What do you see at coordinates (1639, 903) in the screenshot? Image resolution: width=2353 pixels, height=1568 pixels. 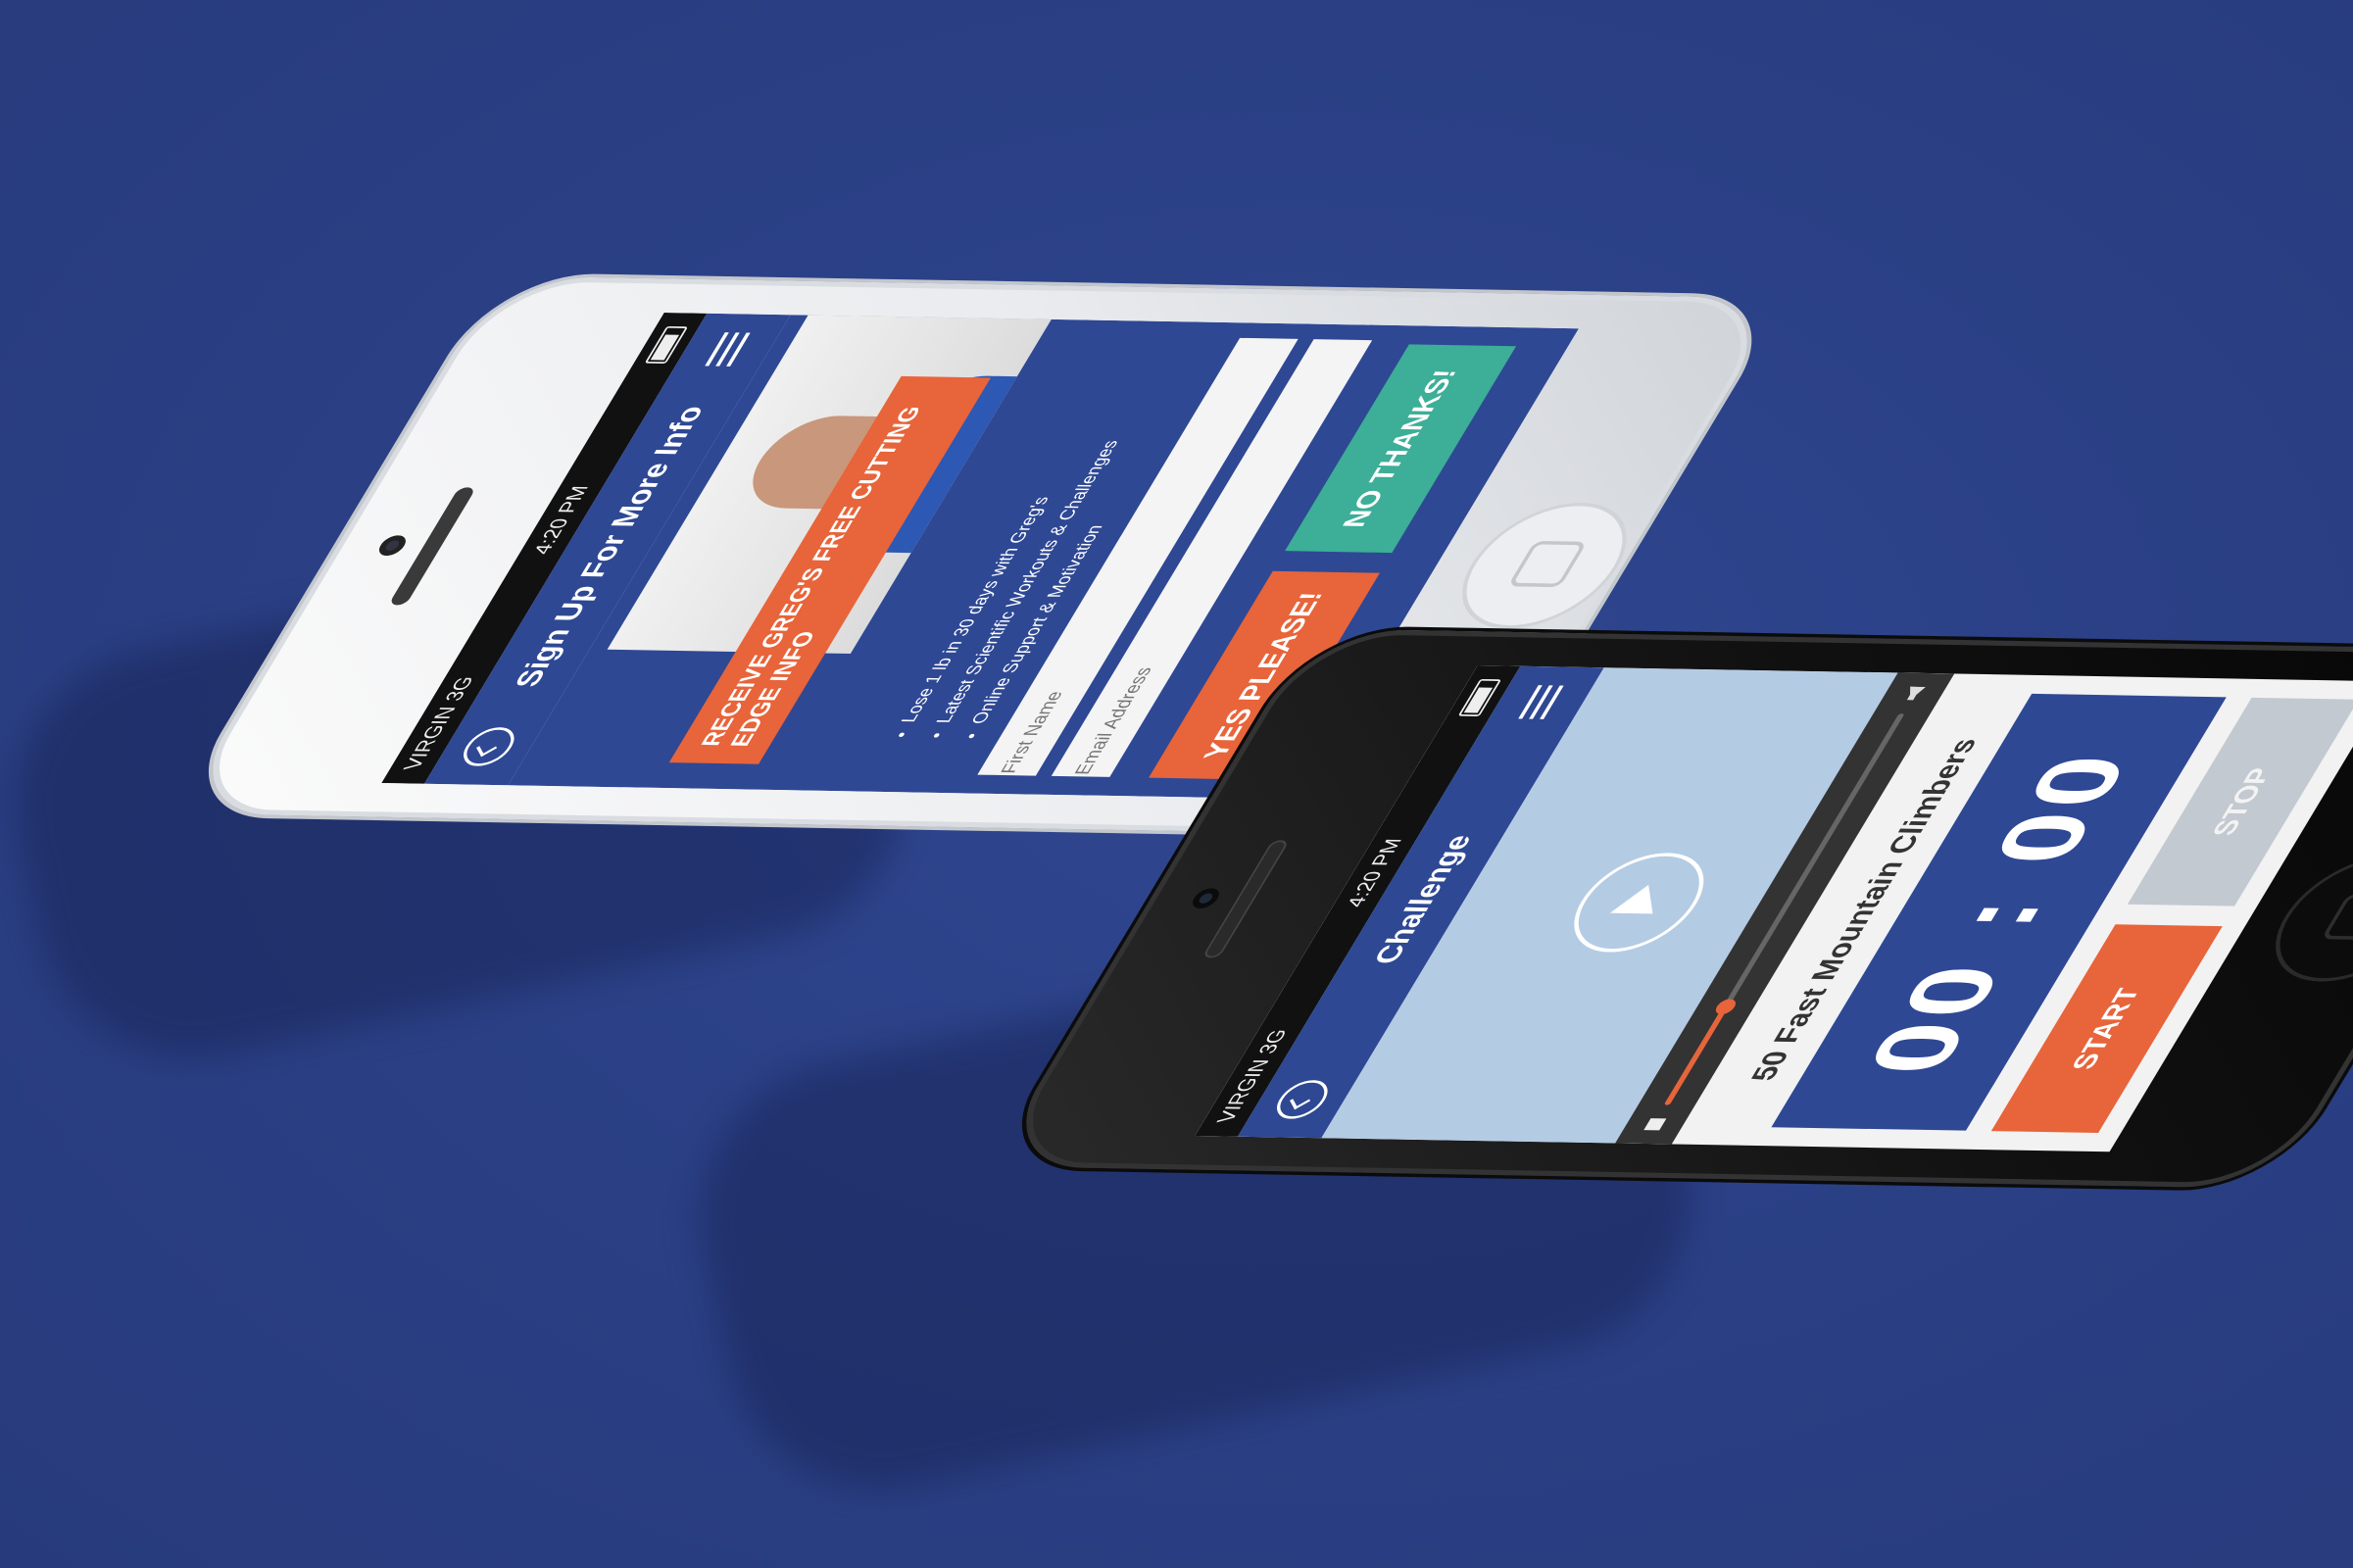 I see `play-icon` at bounding box center [1639, 903].